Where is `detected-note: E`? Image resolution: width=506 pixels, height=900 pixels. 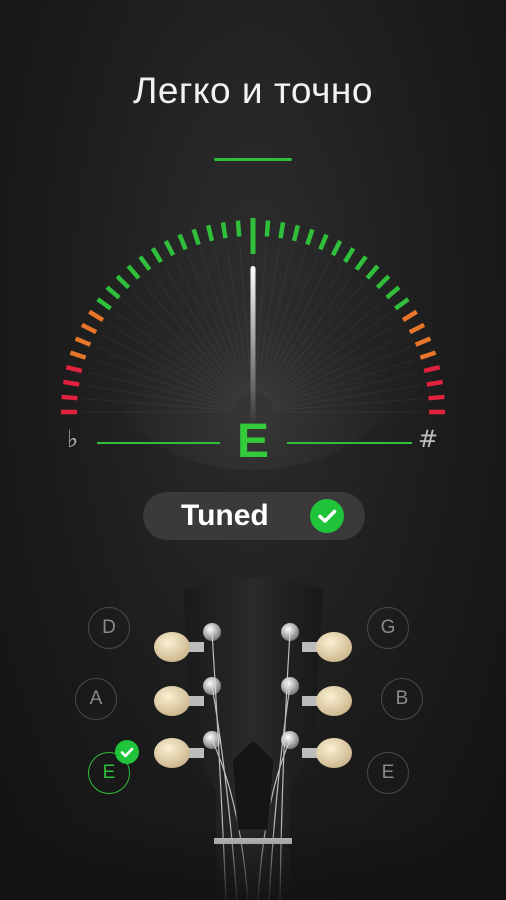 detected-note: E is located at coordinates (252, 441).